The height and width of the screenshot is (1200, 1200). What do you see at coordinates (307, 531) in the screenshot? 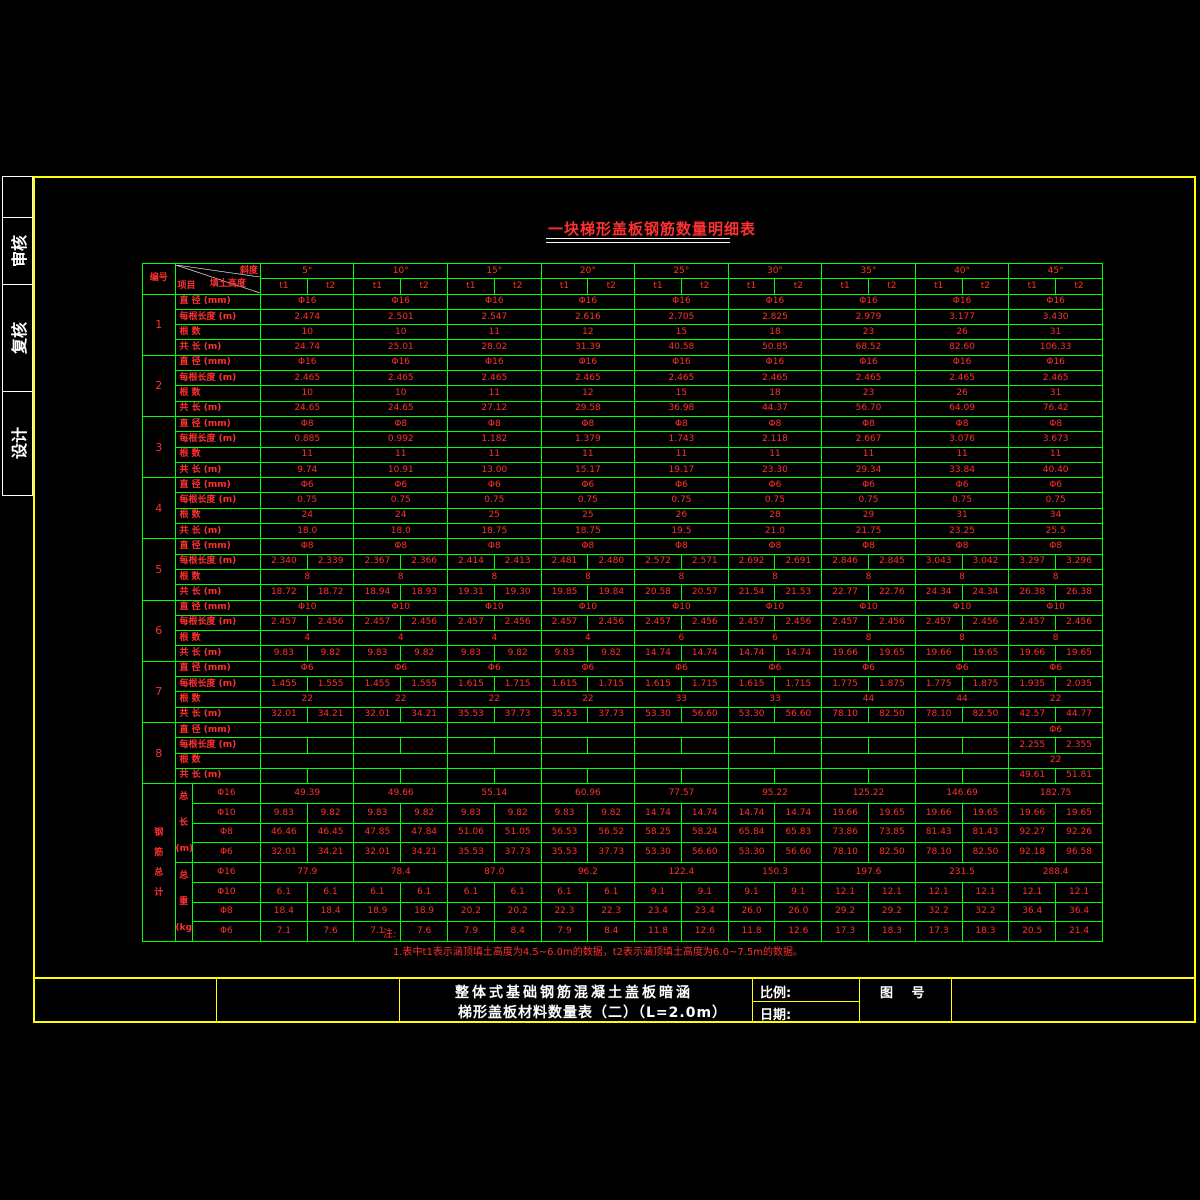
I see `value-cell: 18.0` at bounding box center [307, 531].